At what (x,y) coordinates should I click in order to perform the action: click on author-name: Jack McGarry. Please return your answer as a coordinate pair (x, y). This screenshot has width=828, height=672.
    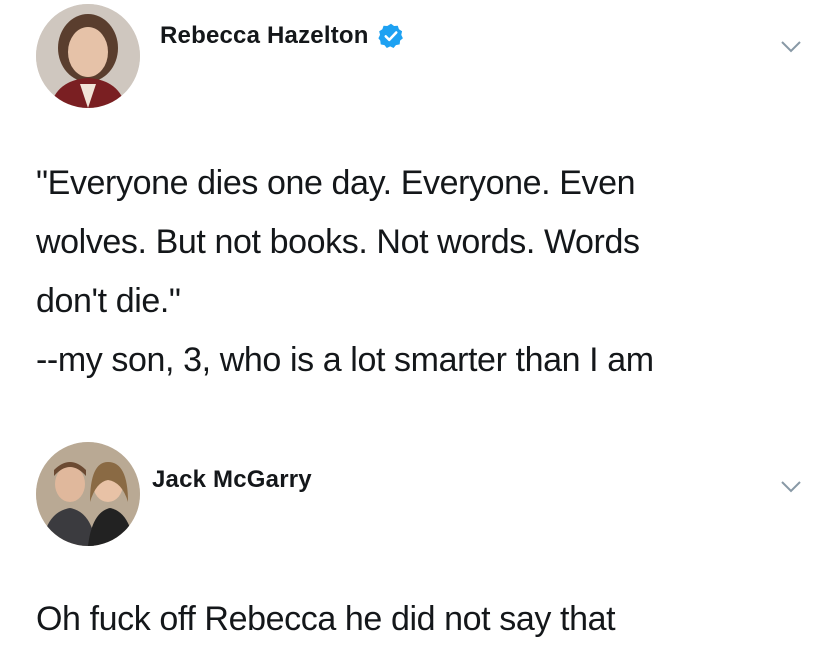
    Looking at the image, I should click on (232, 480).